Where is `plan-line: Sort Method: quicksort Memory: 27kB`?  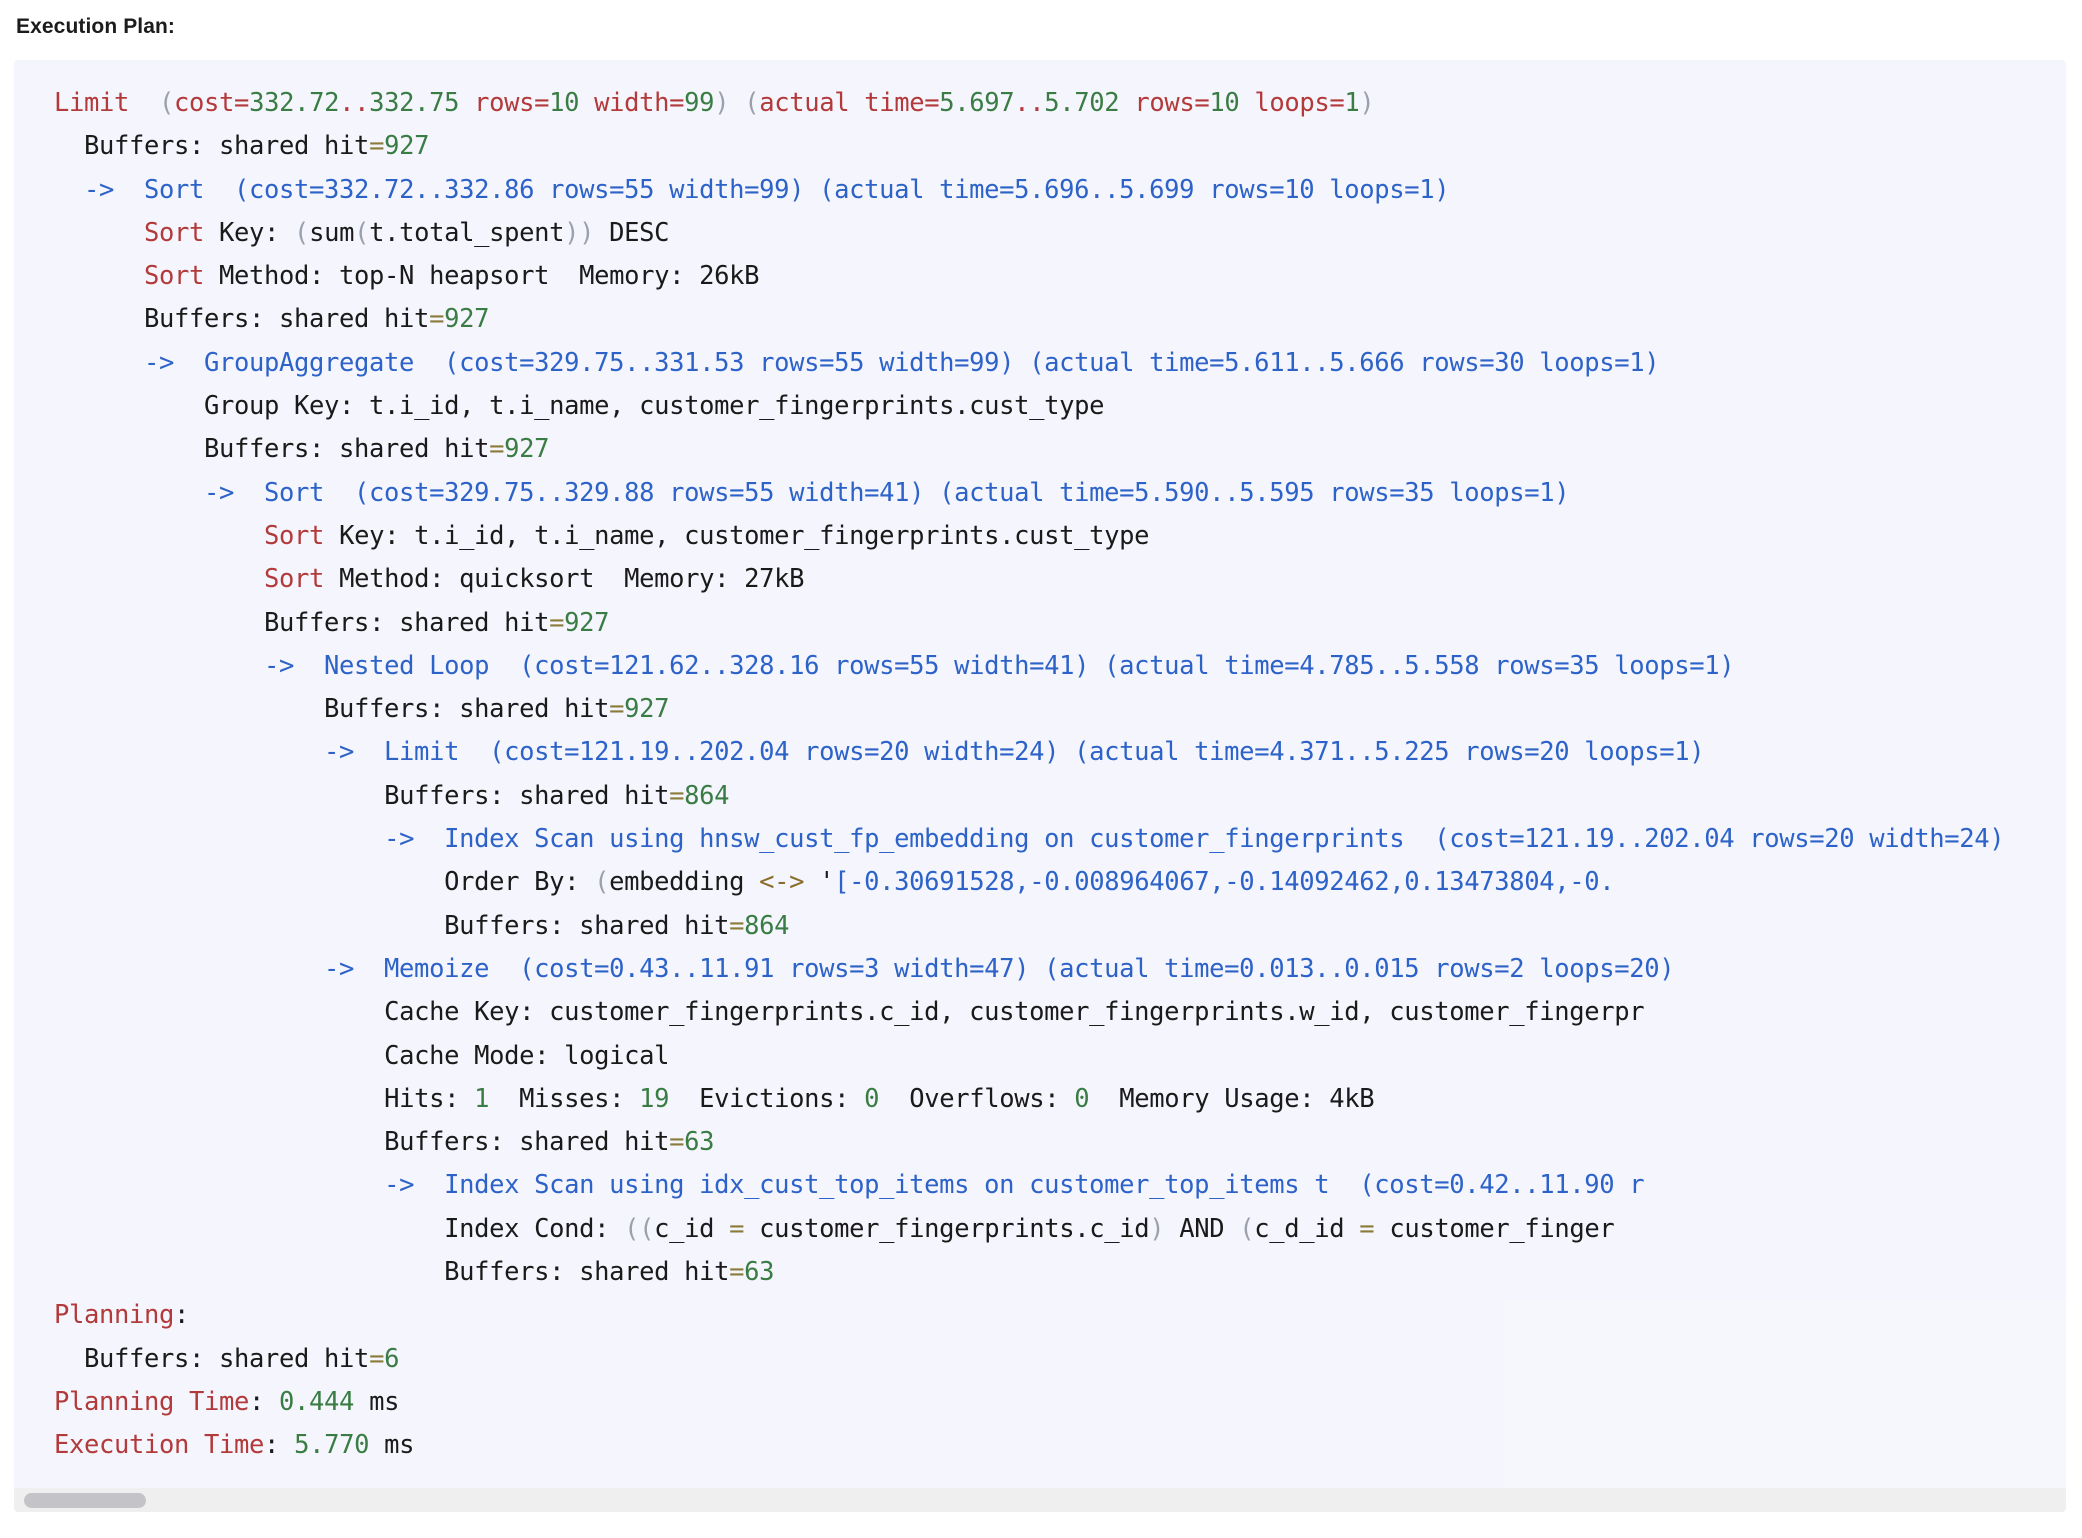
plan-line: Sort Method: quicksort Memory: 27kB is located at coordinates (1060, 579).